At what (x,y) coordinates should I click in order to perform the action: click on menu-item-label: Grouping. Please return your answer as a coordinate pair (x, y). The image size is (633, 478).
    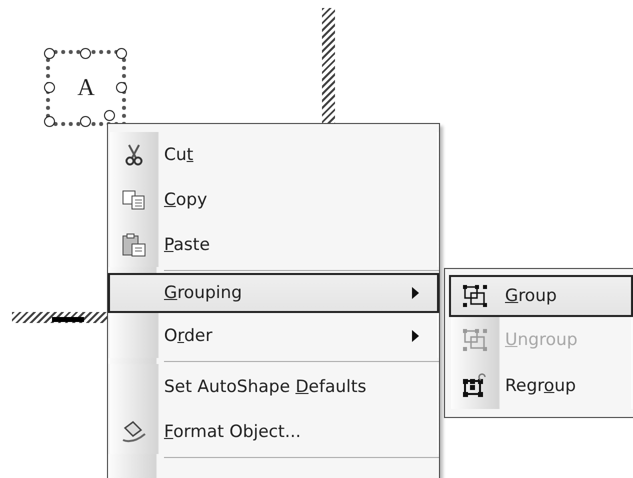
    Looking at the image, I should click on (203, 293).